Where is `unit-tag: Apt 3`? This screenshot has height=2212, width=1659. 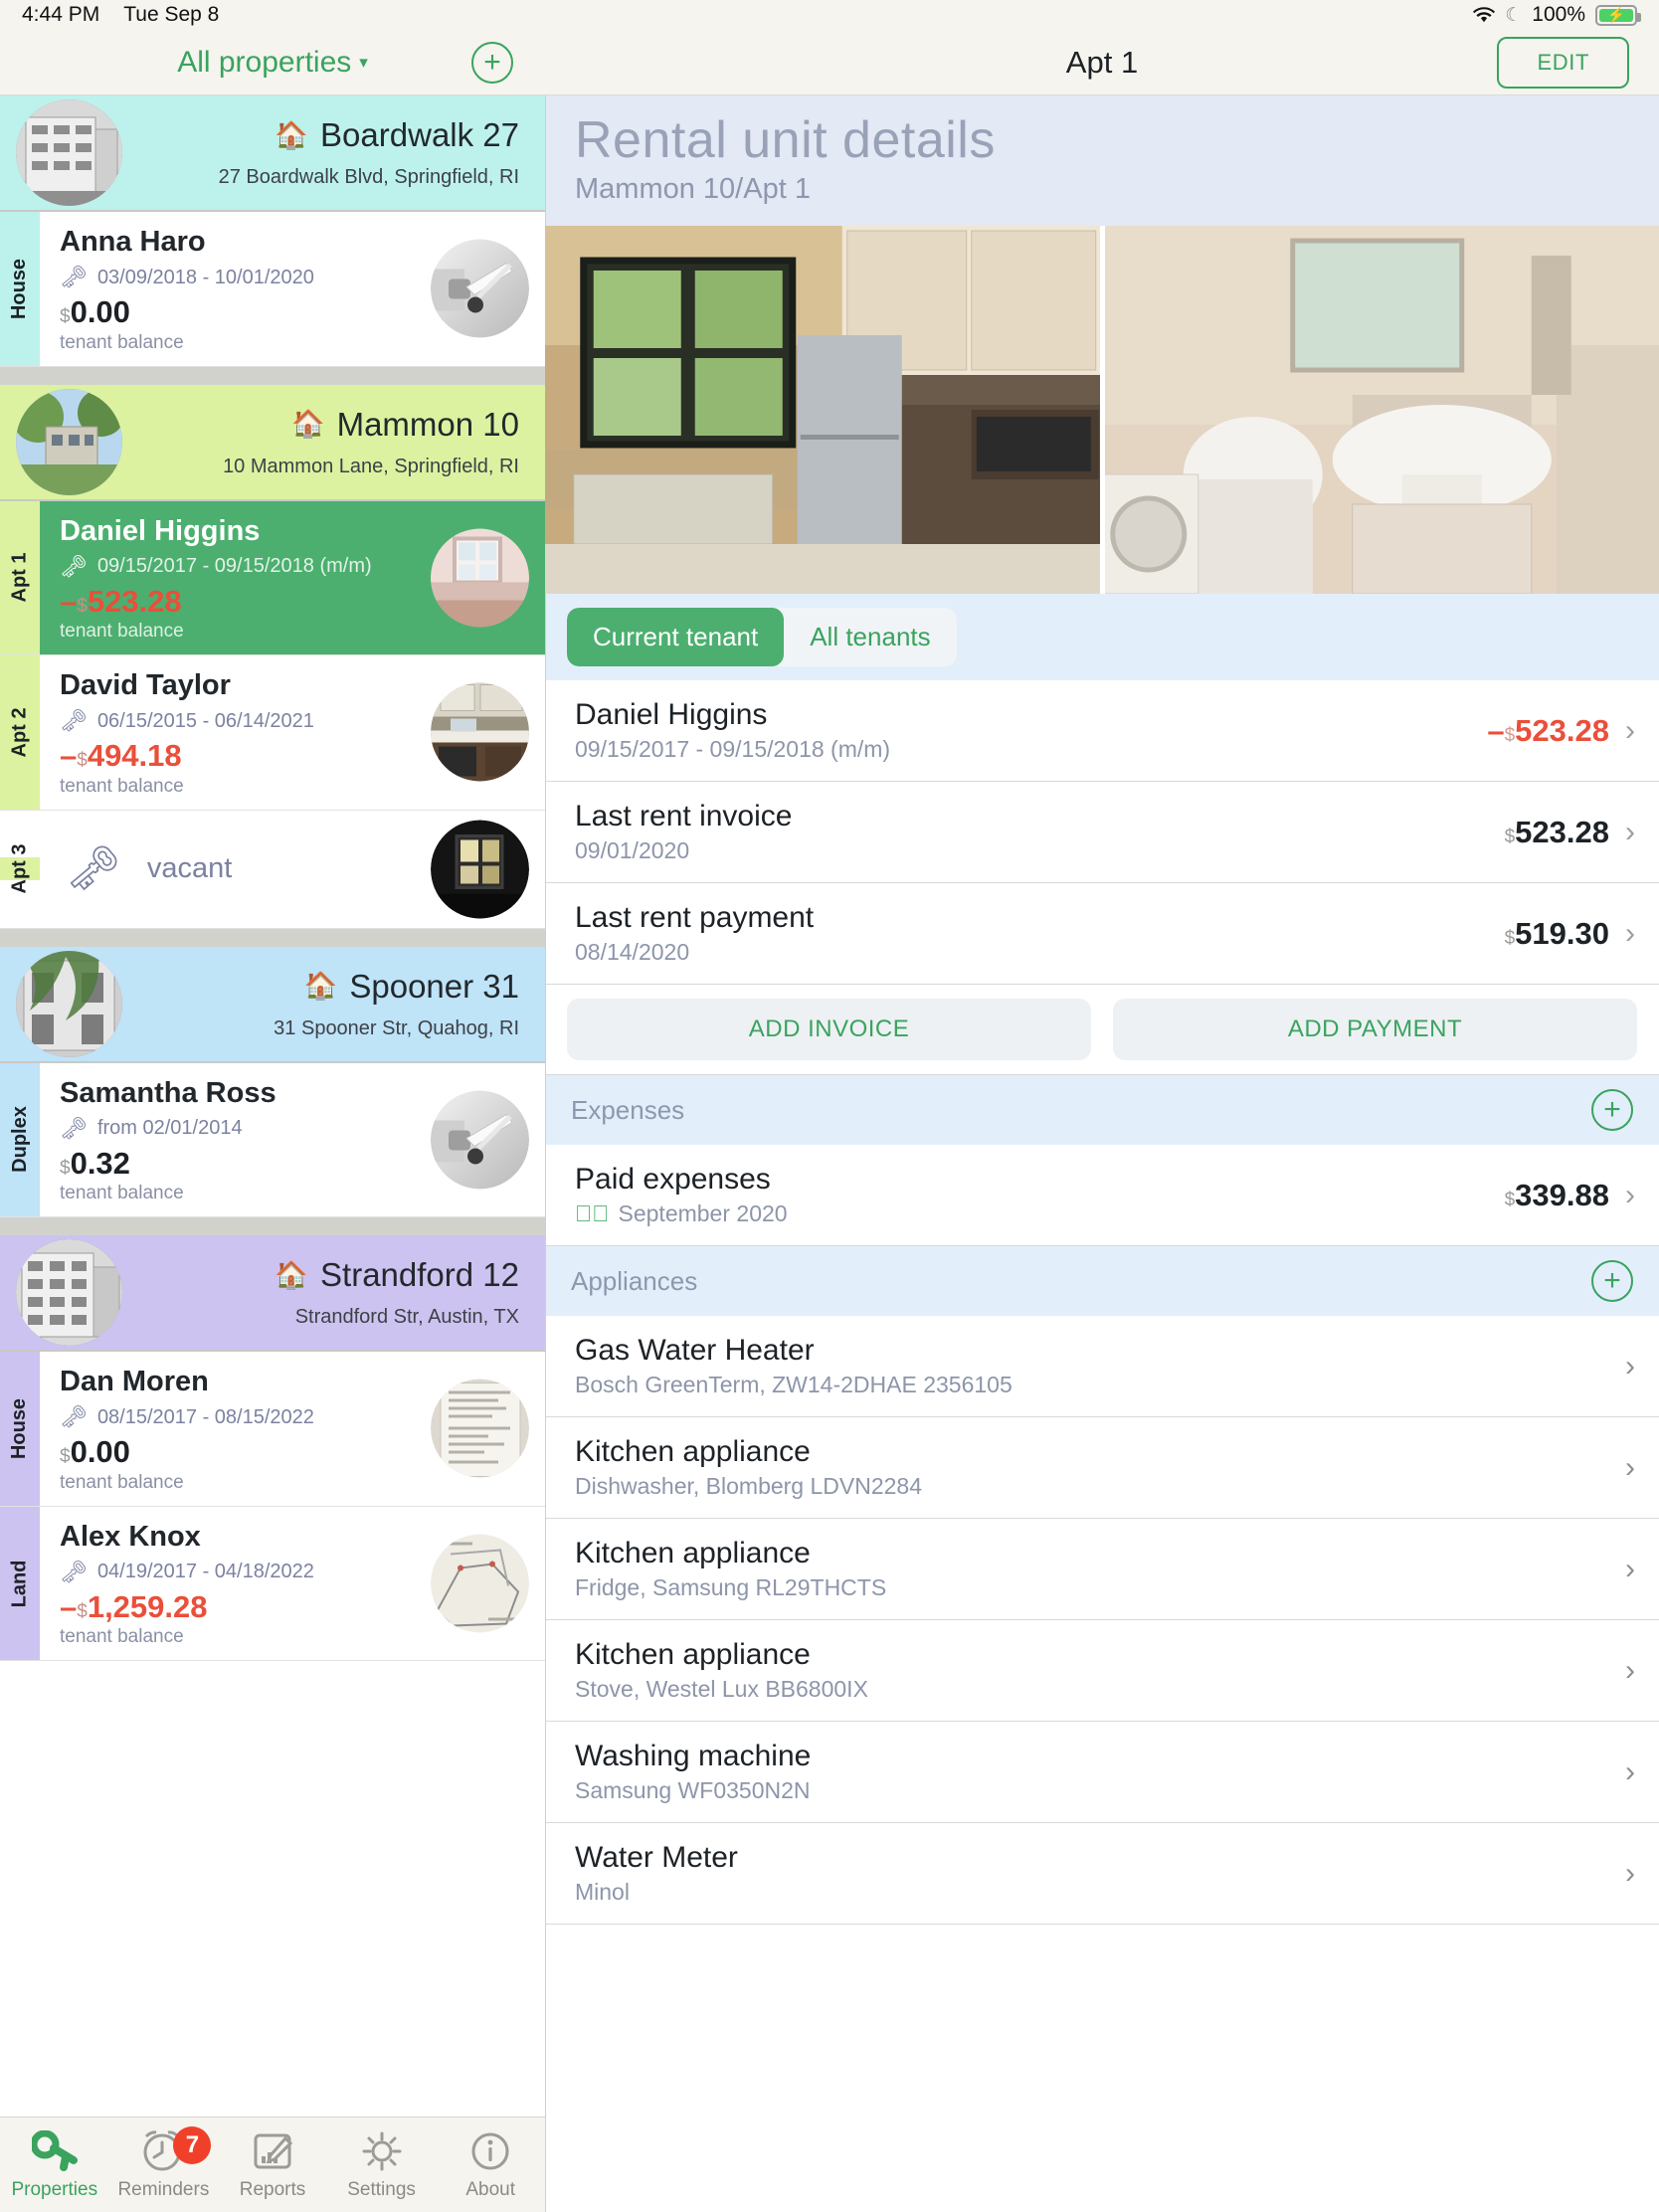 unit-tag: Apt 3 is located at coordinates (20, 869).